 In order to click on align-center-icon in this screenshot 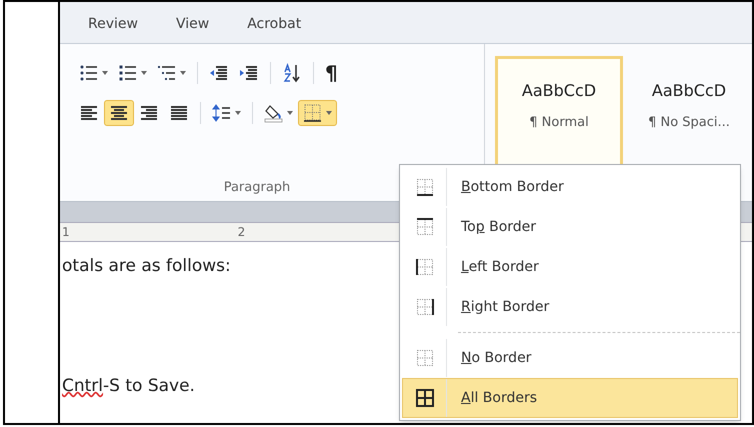, I will do `click(119, 113)`.